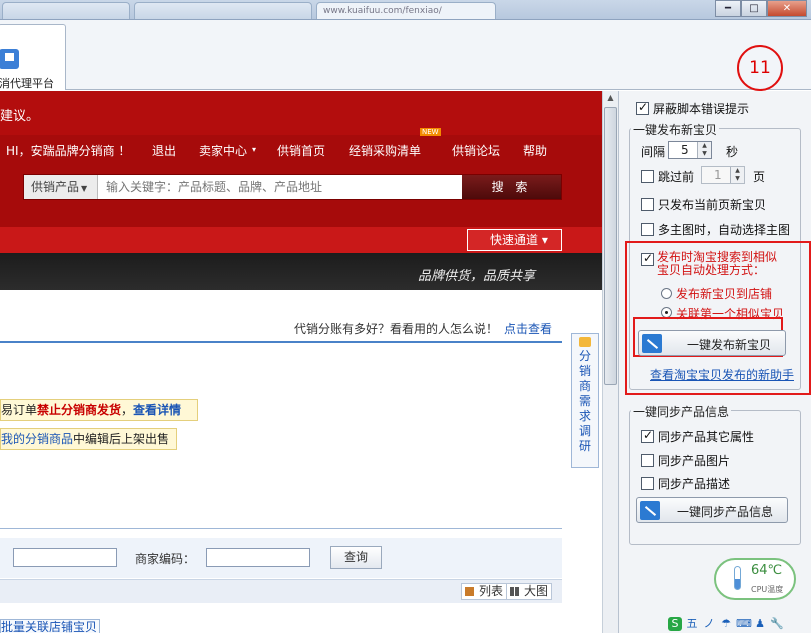 The width and height of the screenshot is (811, 633). I want to click on list-view-button: 列表, so click(484, 591).